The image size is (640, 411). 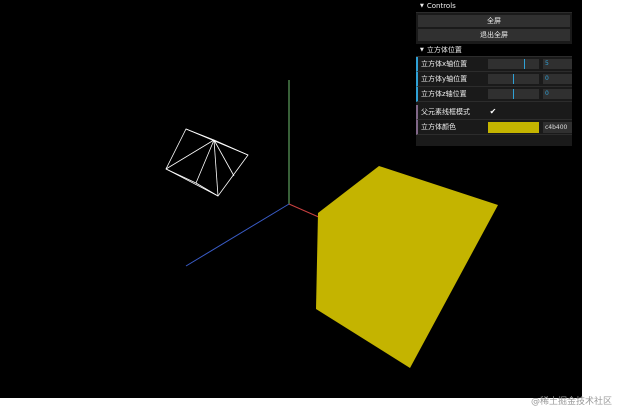 I want to click on folder-title: 立方体位置, so click(x=444, y=50).